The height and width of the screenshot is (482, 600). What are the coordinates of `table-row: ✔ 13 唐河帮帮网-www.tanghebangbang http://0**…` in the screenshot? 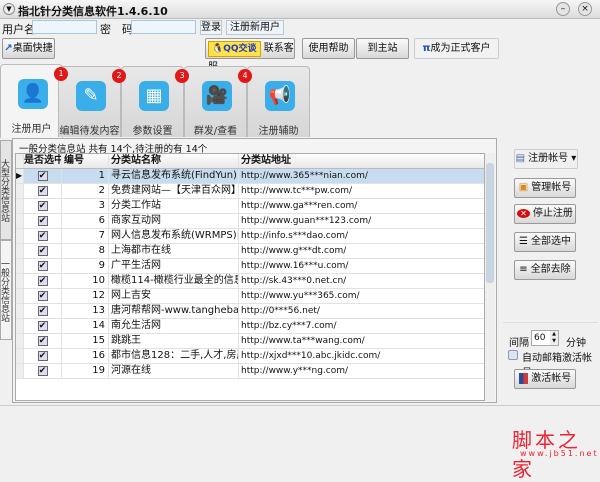 It's located at (250, 311).